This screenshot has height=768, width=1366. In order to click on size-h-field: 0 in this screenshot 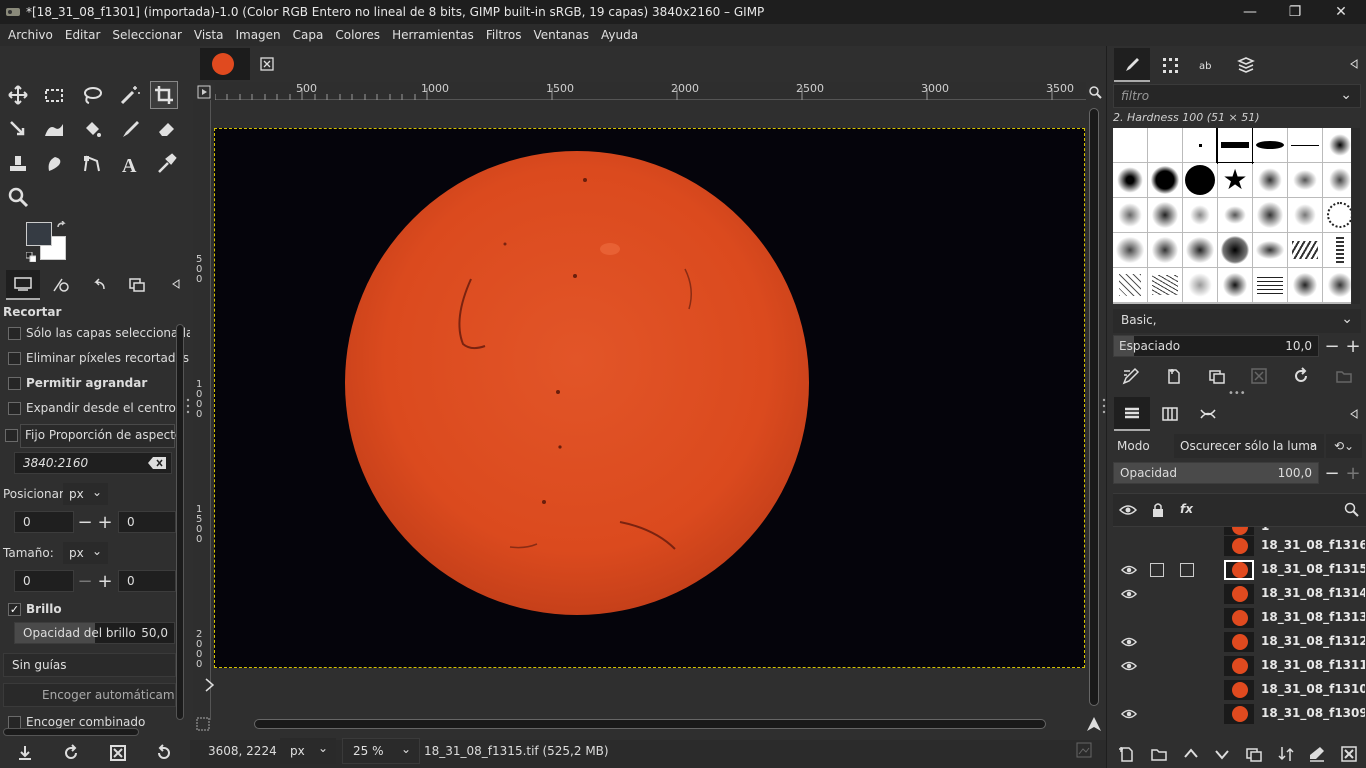, I will do `click(147, 581)`.